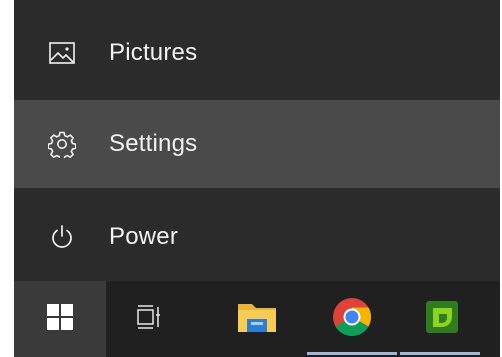  I want to click on menu-item-label: Settings, so click(153, 143).